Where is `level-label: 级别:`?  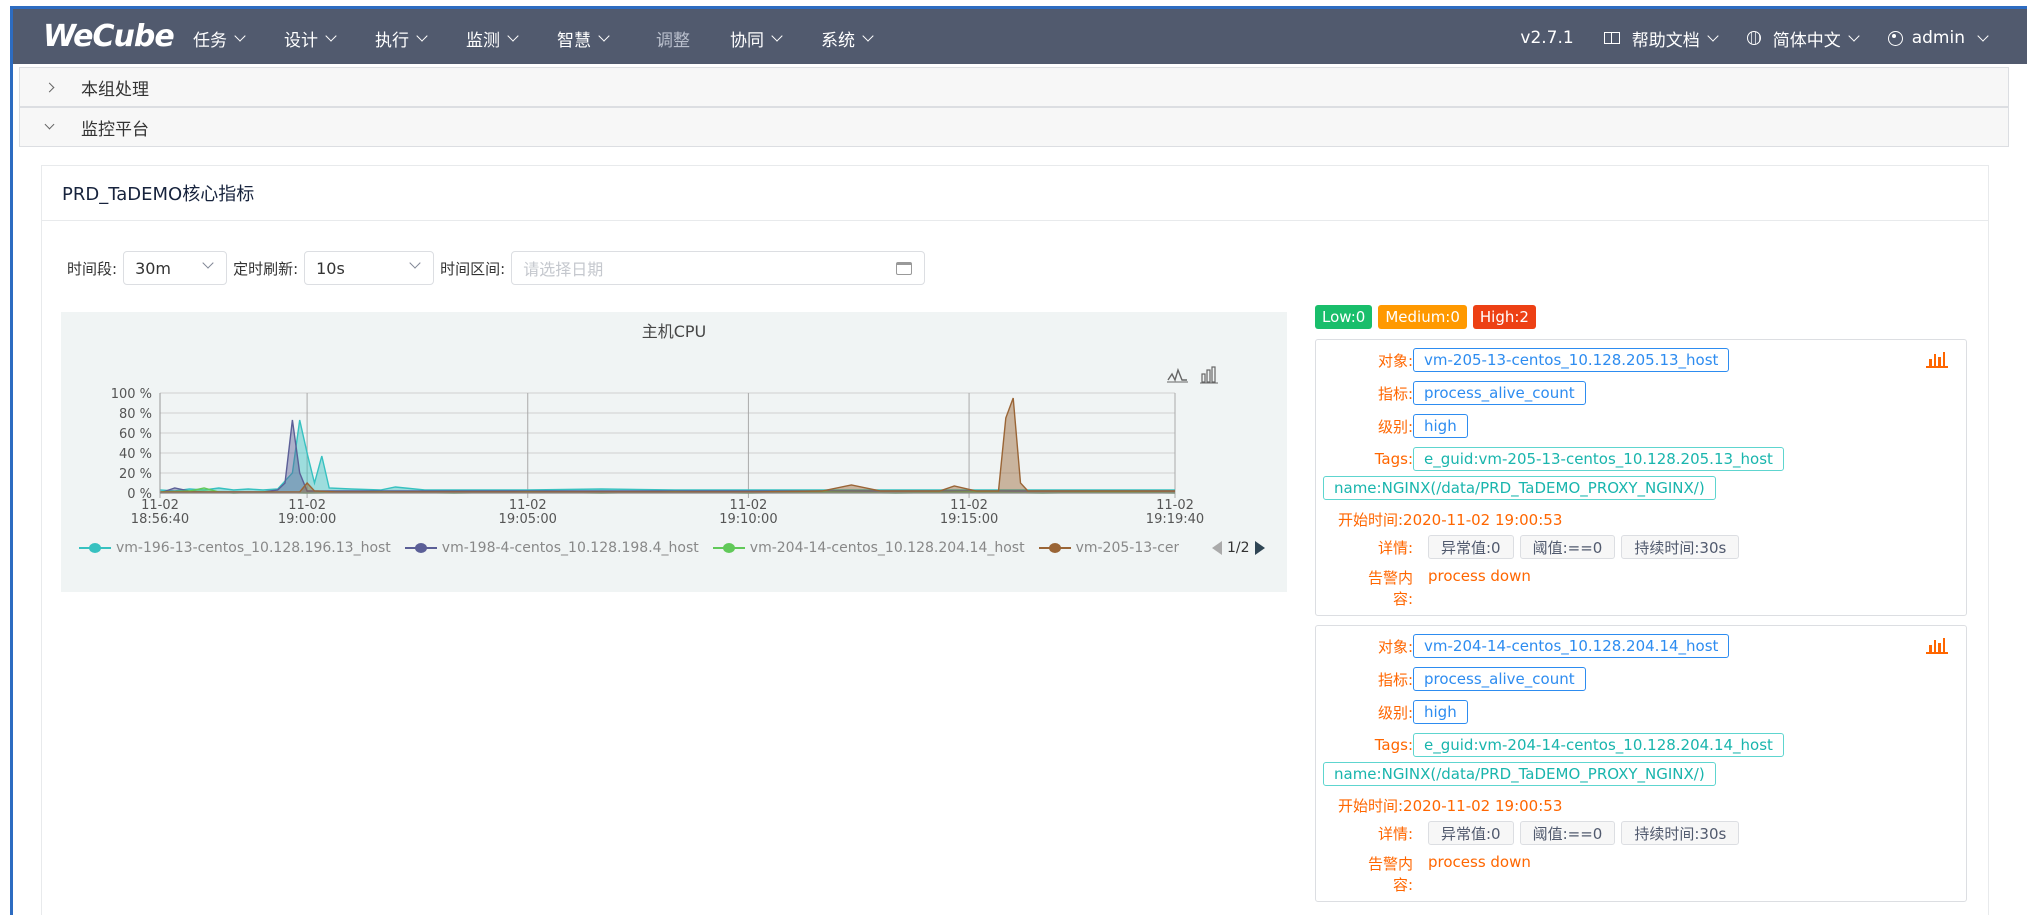 level-label: 级别: is located at coordinates (1395, 712).